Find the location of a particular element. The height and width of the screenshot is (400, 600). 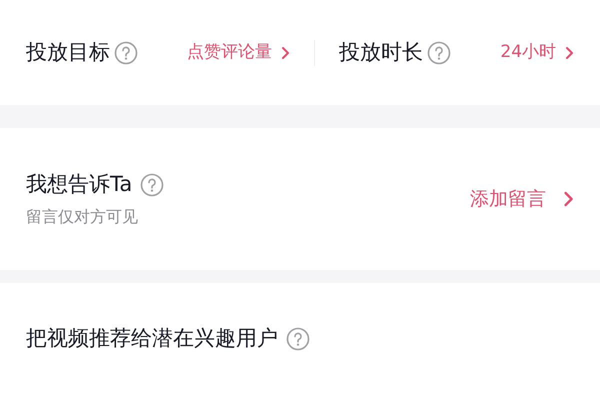

setting-label: 投放时长 is located at coordinates (381, 52).